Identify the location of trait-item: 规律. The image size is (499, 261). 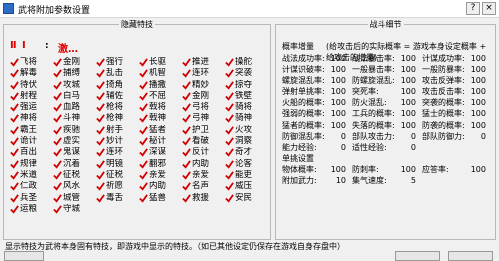
(31, 164).